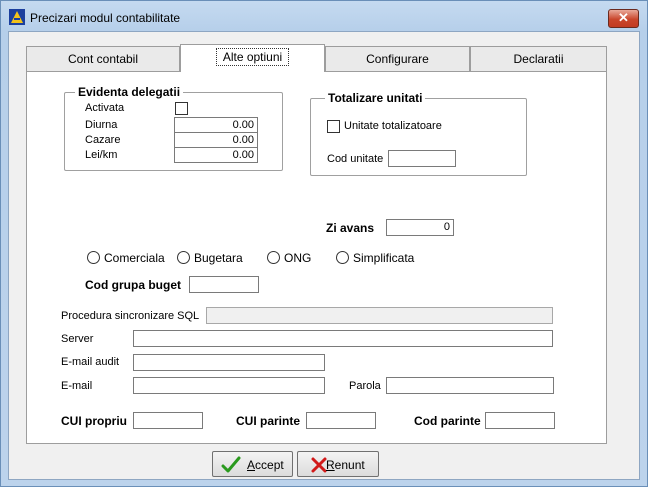  I want to click on tab-configurare: Configurare, so click(397, 58).